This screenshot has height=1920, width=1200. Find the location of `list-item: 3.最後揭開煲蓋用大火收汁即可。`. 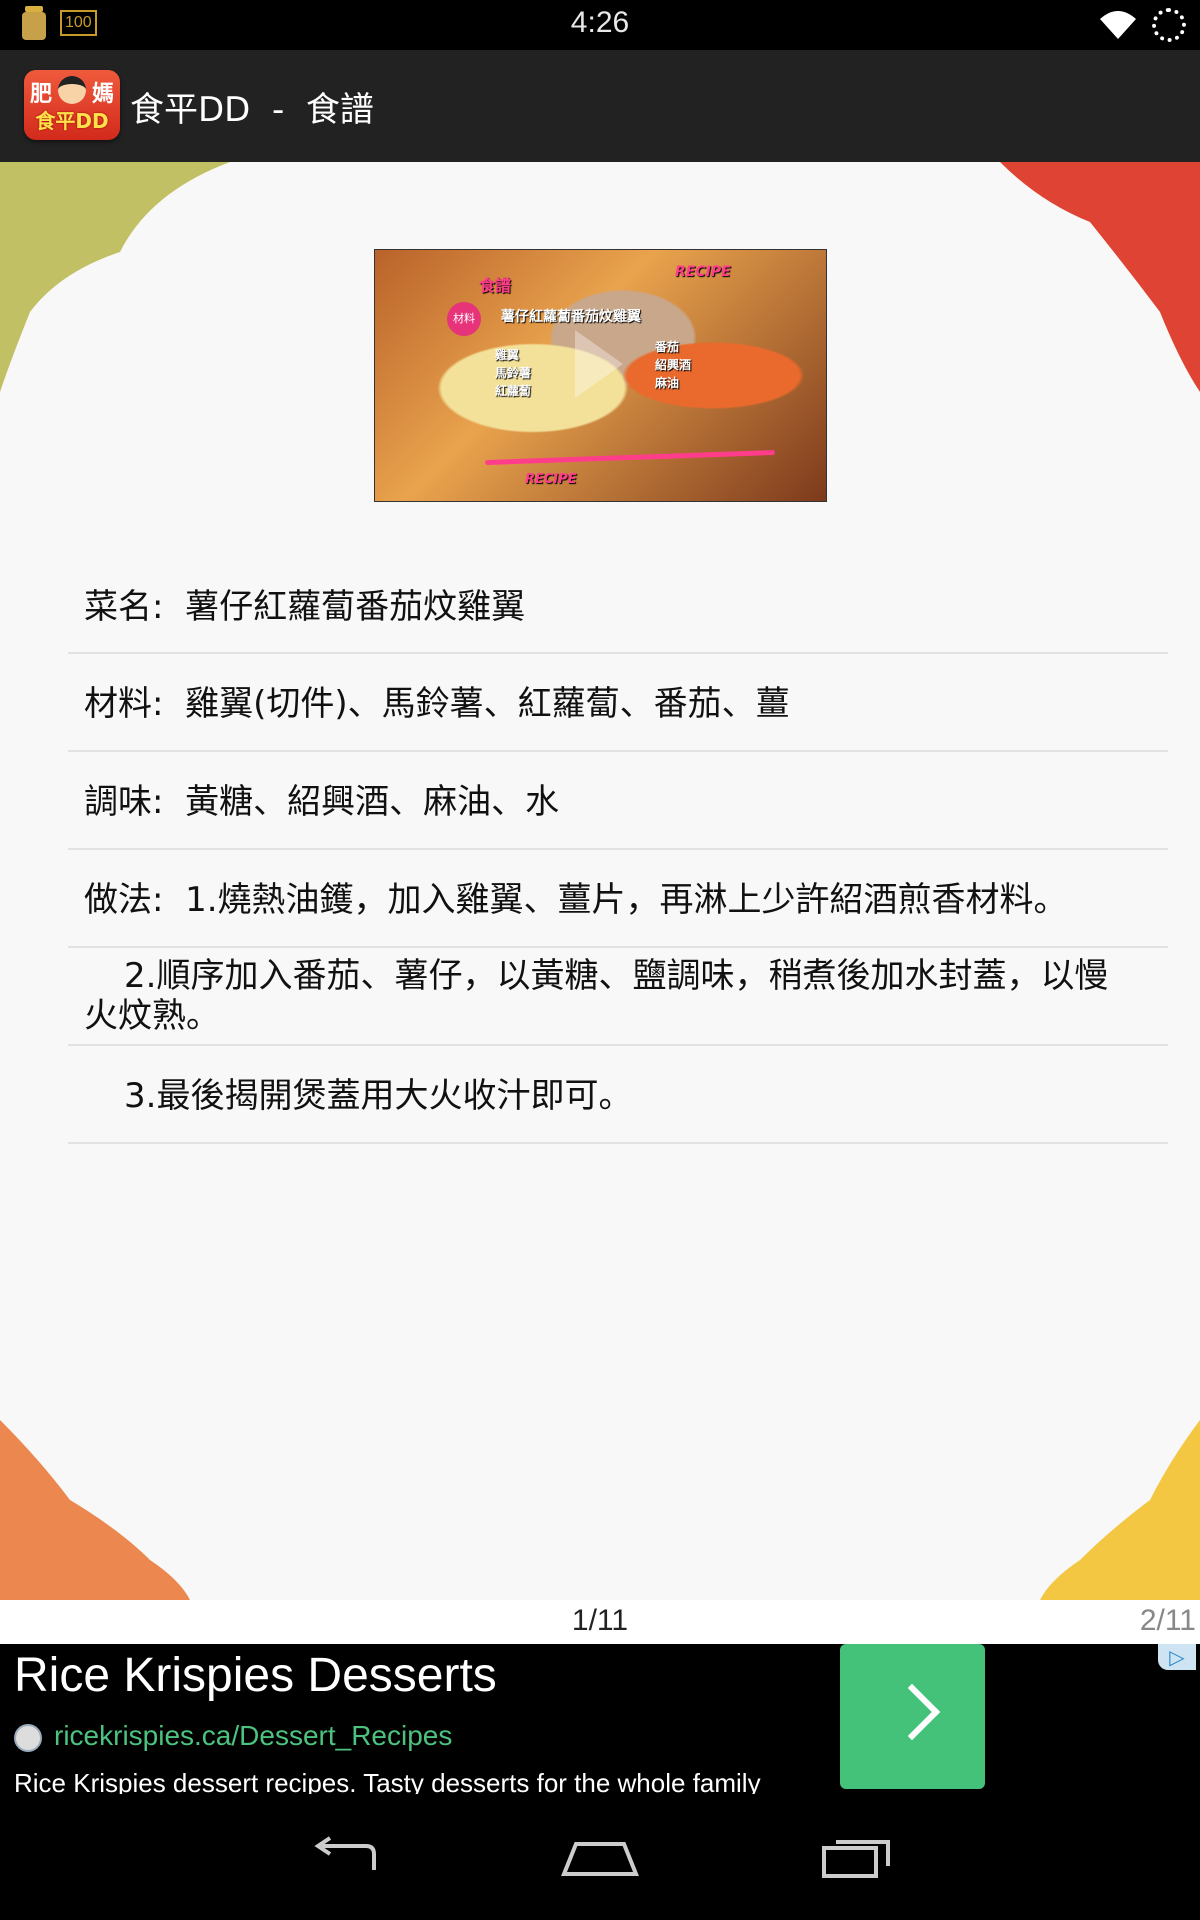

list-item: 3.最後揭開煲蓋用大火收汁即可。 is located at coordinates (618, 1095).